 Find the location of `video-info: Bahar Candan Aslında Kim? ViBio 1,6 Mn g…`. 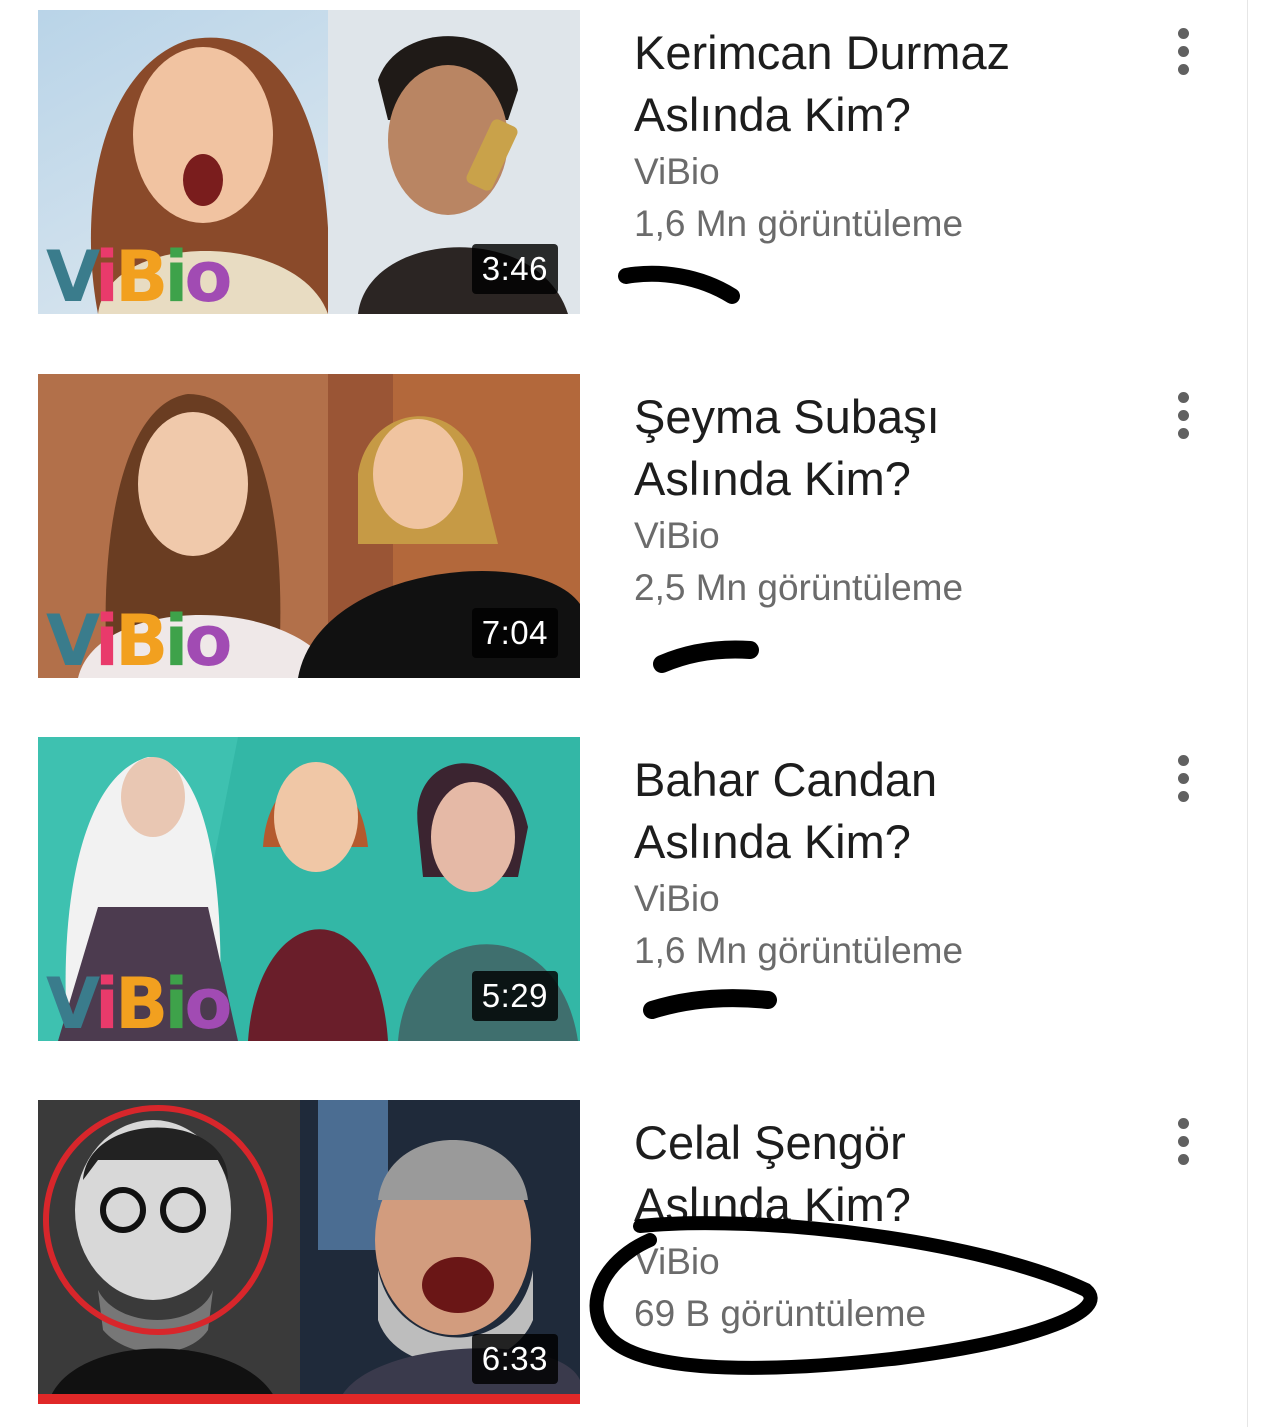

video-info: Bahar Candan Aslında Kim? ViBio 1,6 Mn g… is located at coordinates (894, 863).